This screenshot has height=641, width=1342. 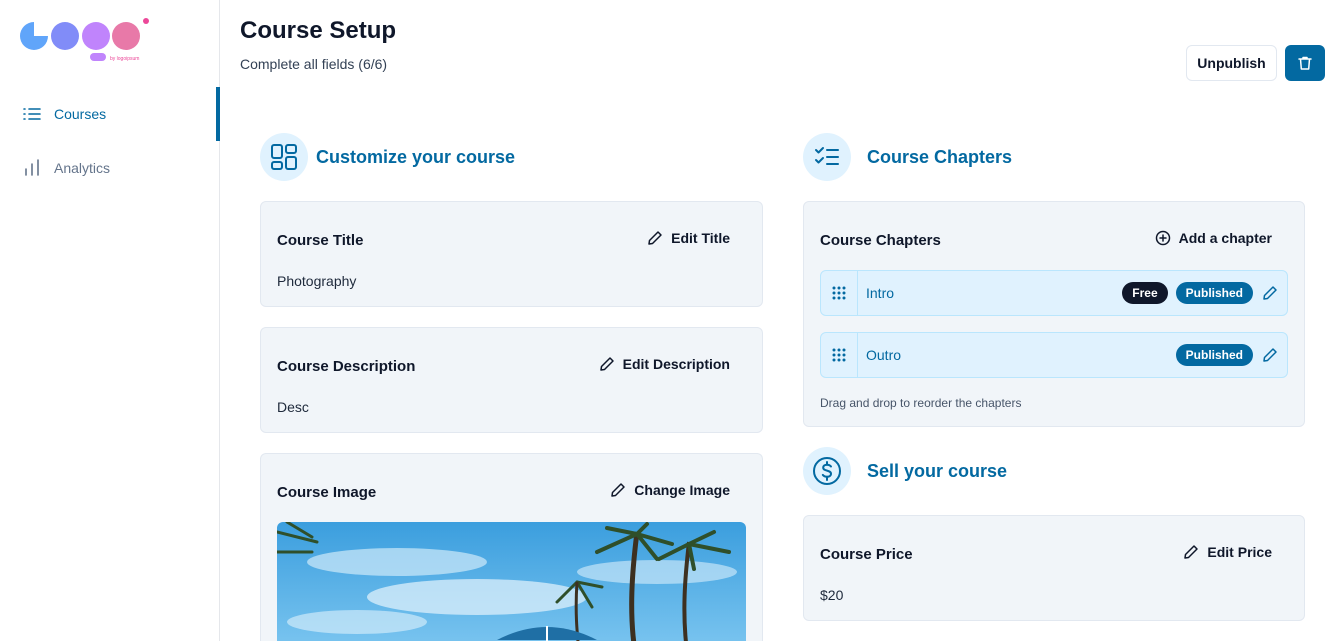 I want to click on chapter-item: Intro Free Published, so click(x=1054, y=293).